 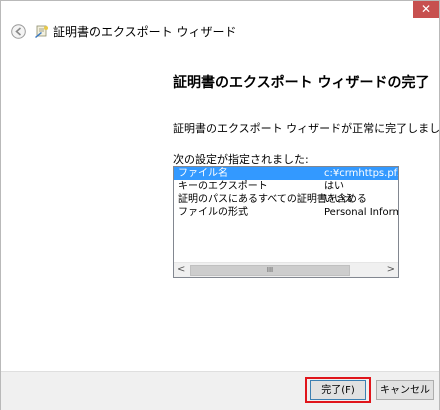 What do you see at coordinates (286, 186) in the screenshot?
I see `settings-row-key-export: キーのエクスポート はい` at bounding box center [286, 186].